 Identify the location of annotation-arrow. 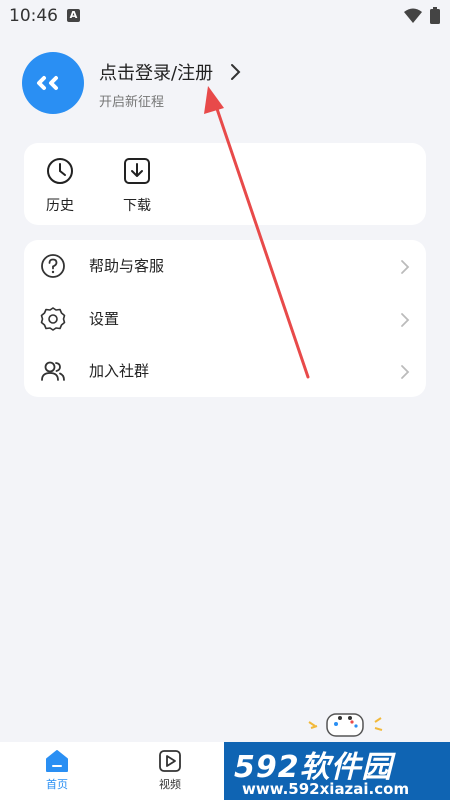
(257, 232).